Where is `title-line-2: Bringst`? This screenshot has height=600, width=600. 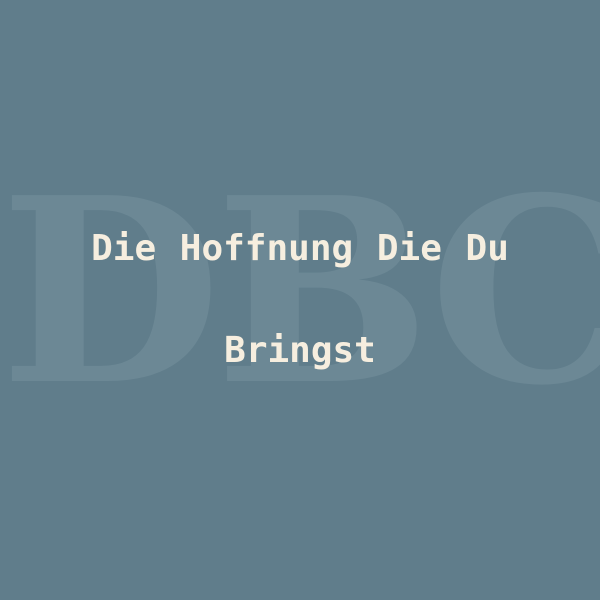 title-line-2: Bringst is located at coordinates (300, 350).